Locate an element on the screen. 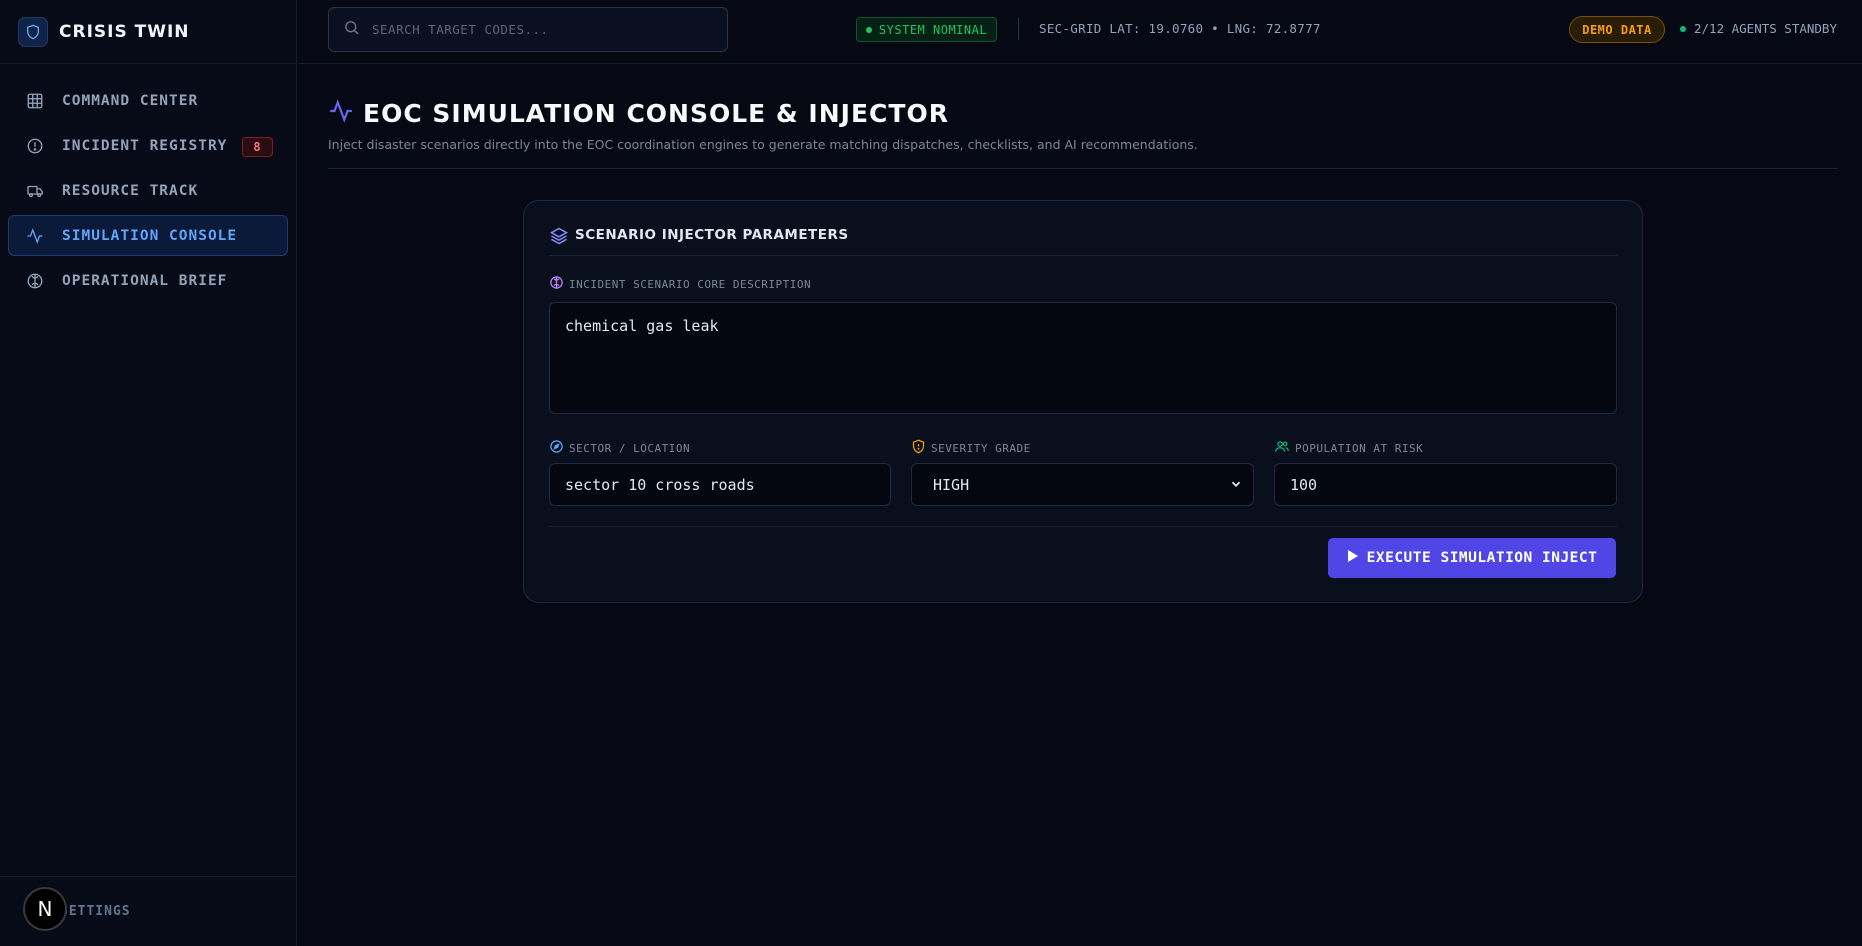 The image size is (1862, 946). sector-location-field: sector 10 cross roads is located at coordinates (720, 484).